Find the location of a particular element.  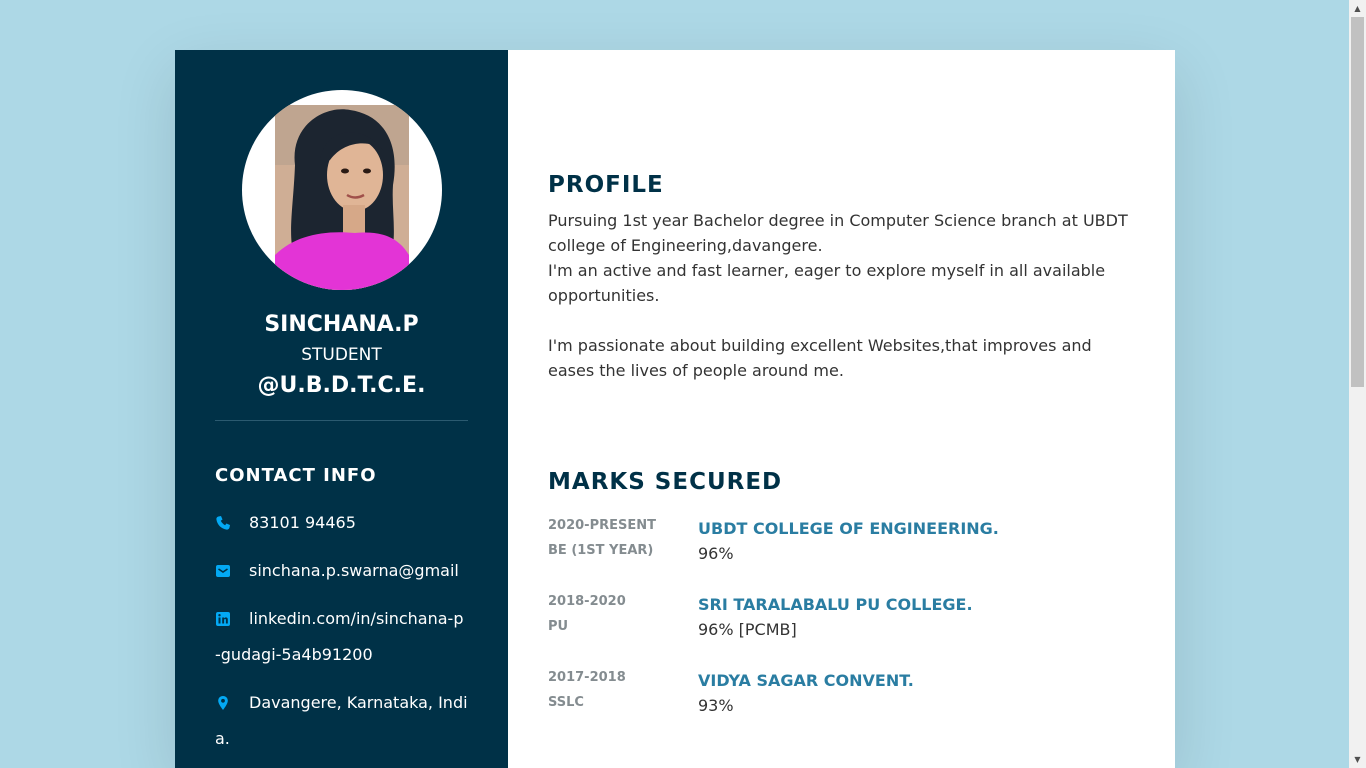

person-name: SINCHANA.P is located at coordinates (341, 324).